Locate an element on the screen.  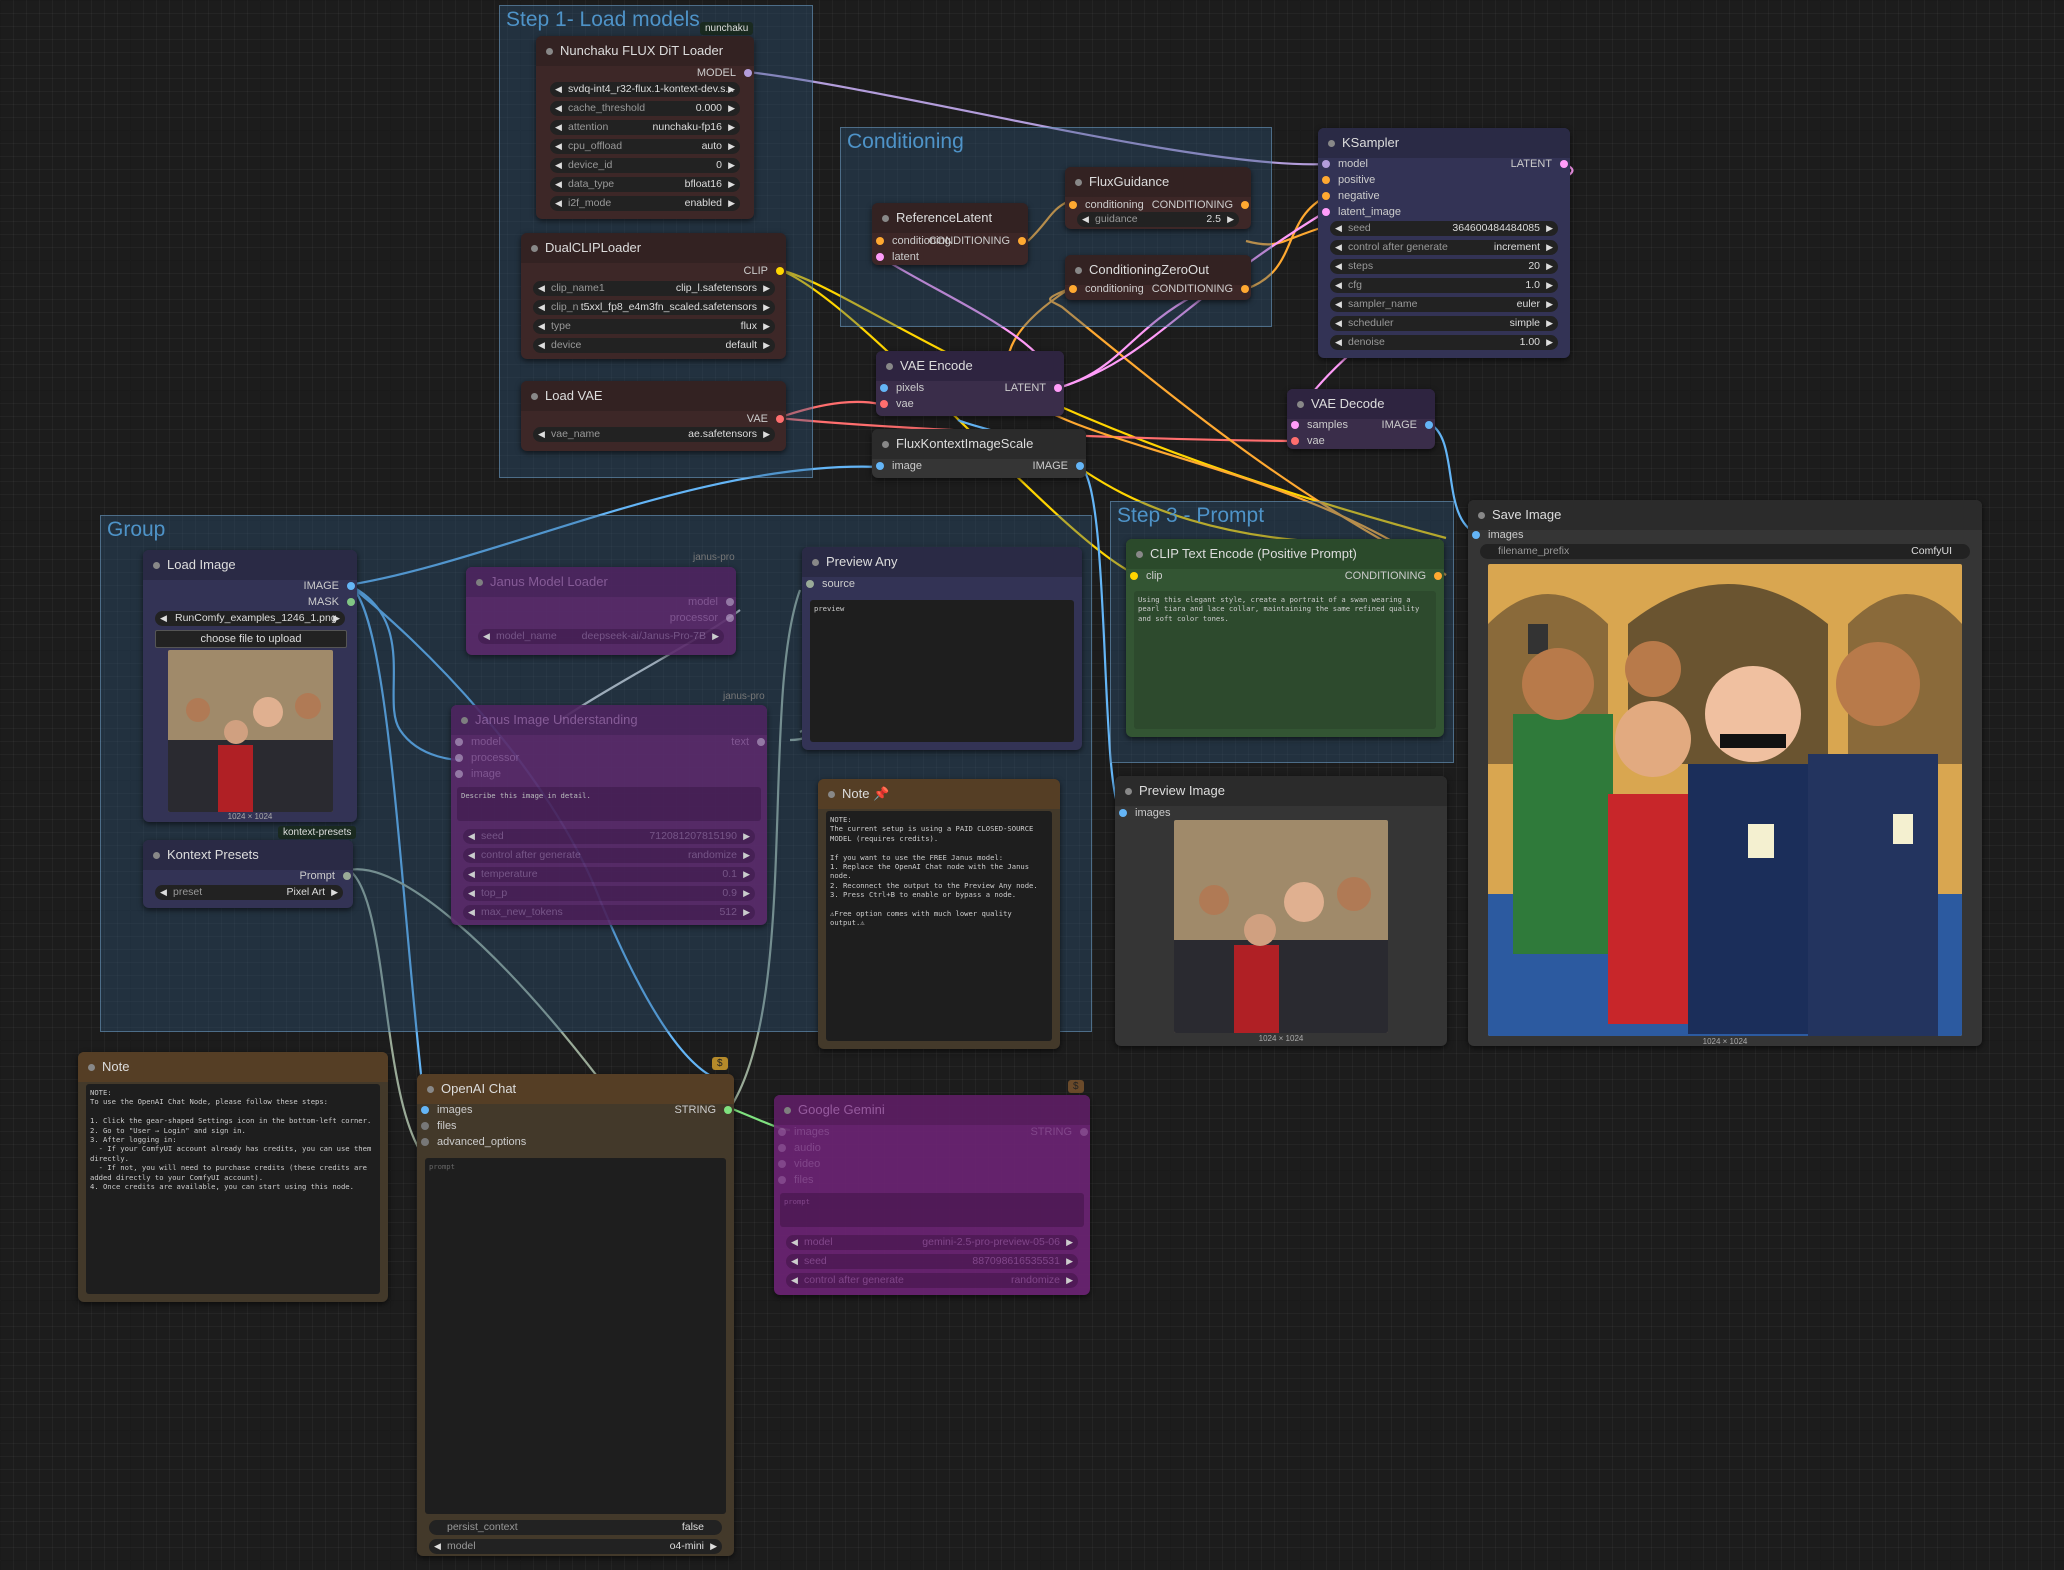
input-advanced-options: advanced_options is located at coordinates (473, 1142).